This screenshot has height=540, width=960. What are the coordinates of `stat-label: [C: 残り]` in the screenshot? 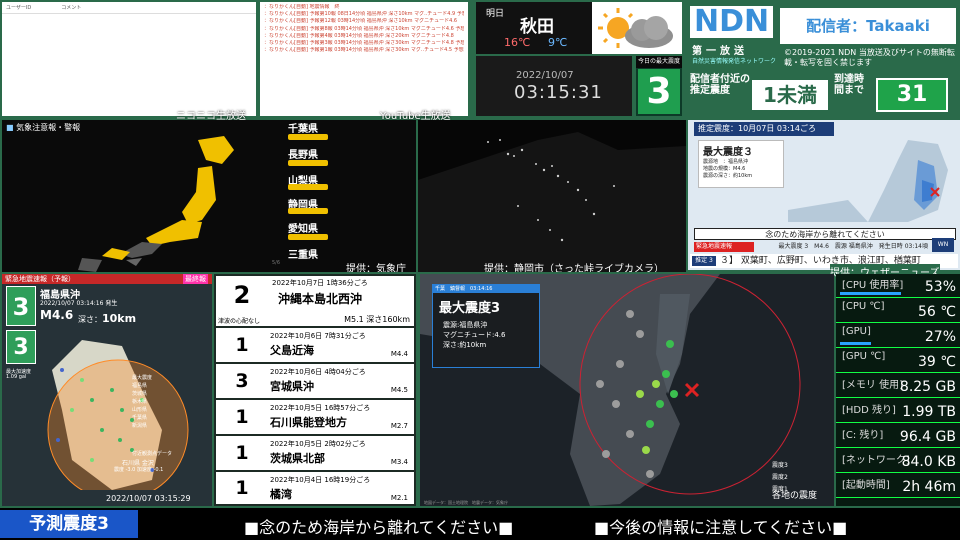 It's located at (863, 435).